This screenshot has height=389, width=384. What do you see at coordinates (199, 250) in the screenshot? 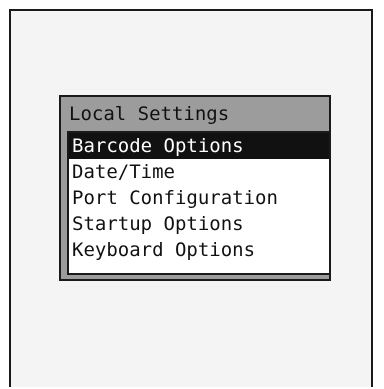
I see `menu-item-keyboard-options: Keyboard Options` at bounding box center [199, 250].